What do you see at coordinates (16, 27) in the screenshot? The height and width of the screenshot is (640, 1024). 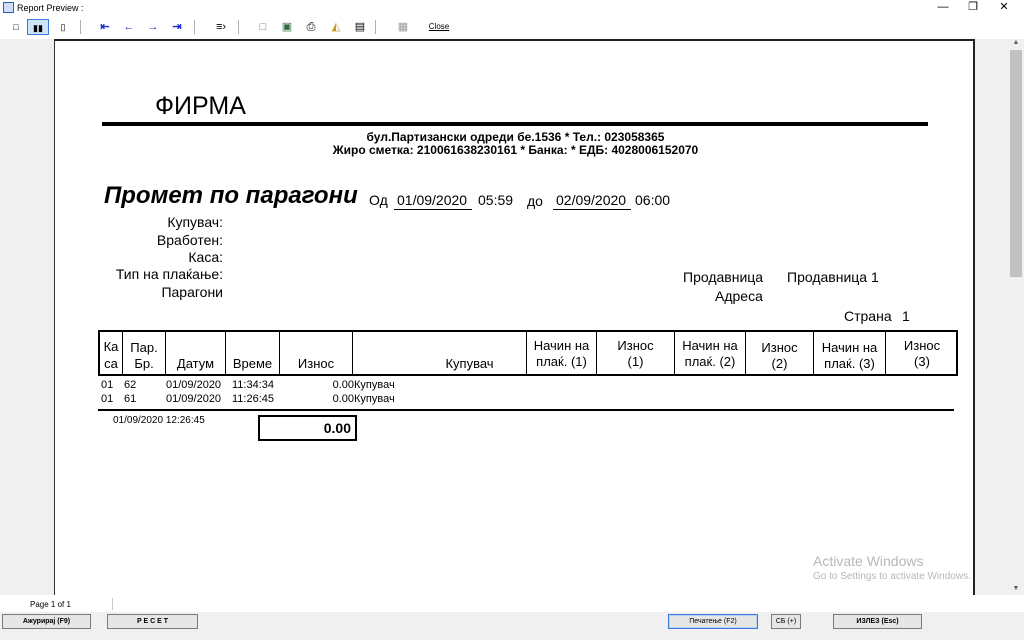 I see `single-page-icon: □` at bounding box center [16, 27].